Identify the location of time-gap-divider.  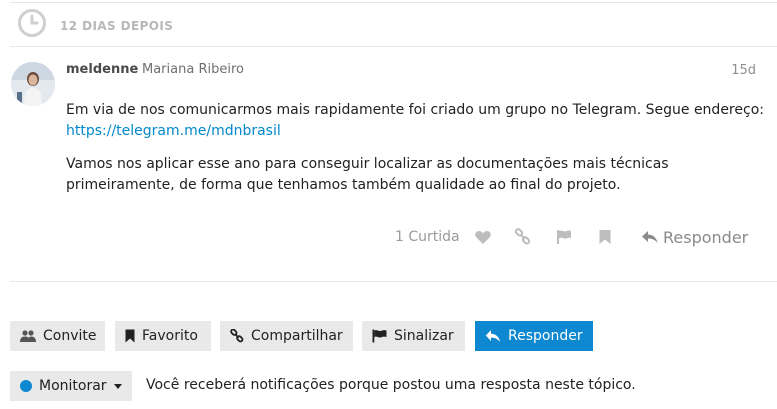
(393, 2).